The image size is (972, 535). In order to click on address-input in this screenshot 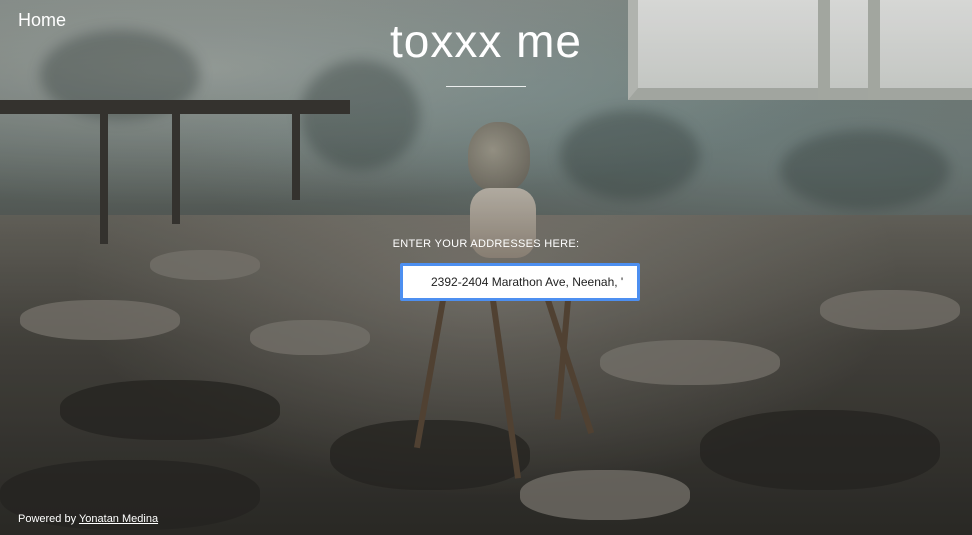, I will do `click(520, 282)`.